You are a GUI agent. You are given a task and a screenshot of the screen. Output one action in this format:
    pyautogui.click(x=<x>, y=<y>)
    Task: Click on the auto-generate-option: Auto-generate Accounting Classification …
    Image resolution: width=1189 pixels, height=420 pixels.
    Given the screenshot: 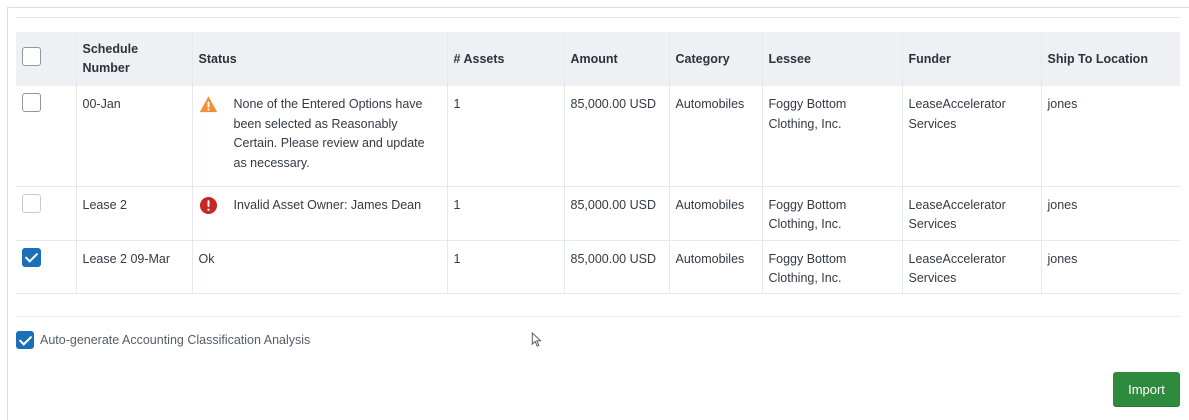 What is the action you would take?
    pyautogui.click(x=163, y=340)
    